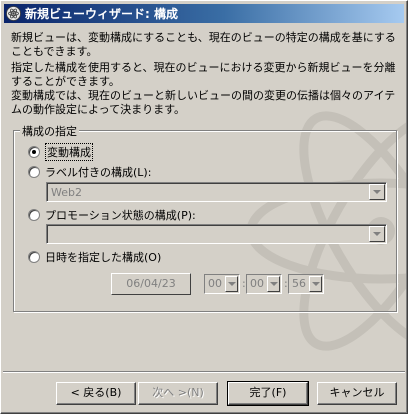 The width and height of the screenshot is (408, 414). What do you see at coordinates (120, 215) in the screenshot?
I see `radio-label: プロモーション状態の構成(P):` at bounding box center [120, 215].